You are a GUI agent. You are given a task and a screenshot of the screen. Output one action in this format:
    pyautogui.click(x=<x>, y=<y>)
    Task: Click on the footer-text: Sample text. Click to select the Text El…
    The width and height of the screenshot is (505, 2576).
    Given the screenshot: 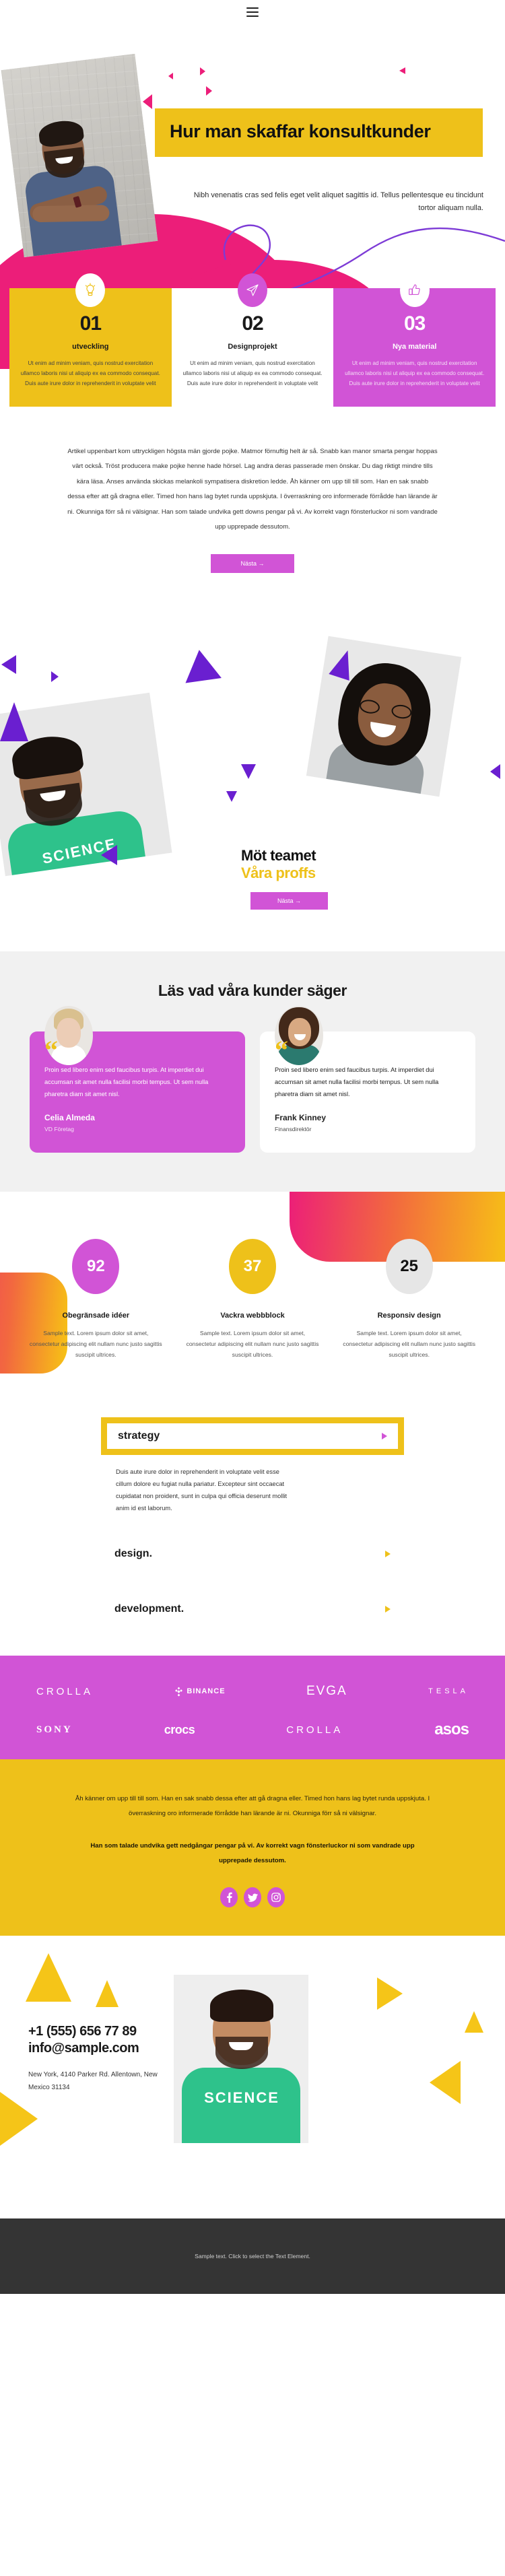 What is the action you would take?
    pyautogui.click(x=252, y=2256)
    